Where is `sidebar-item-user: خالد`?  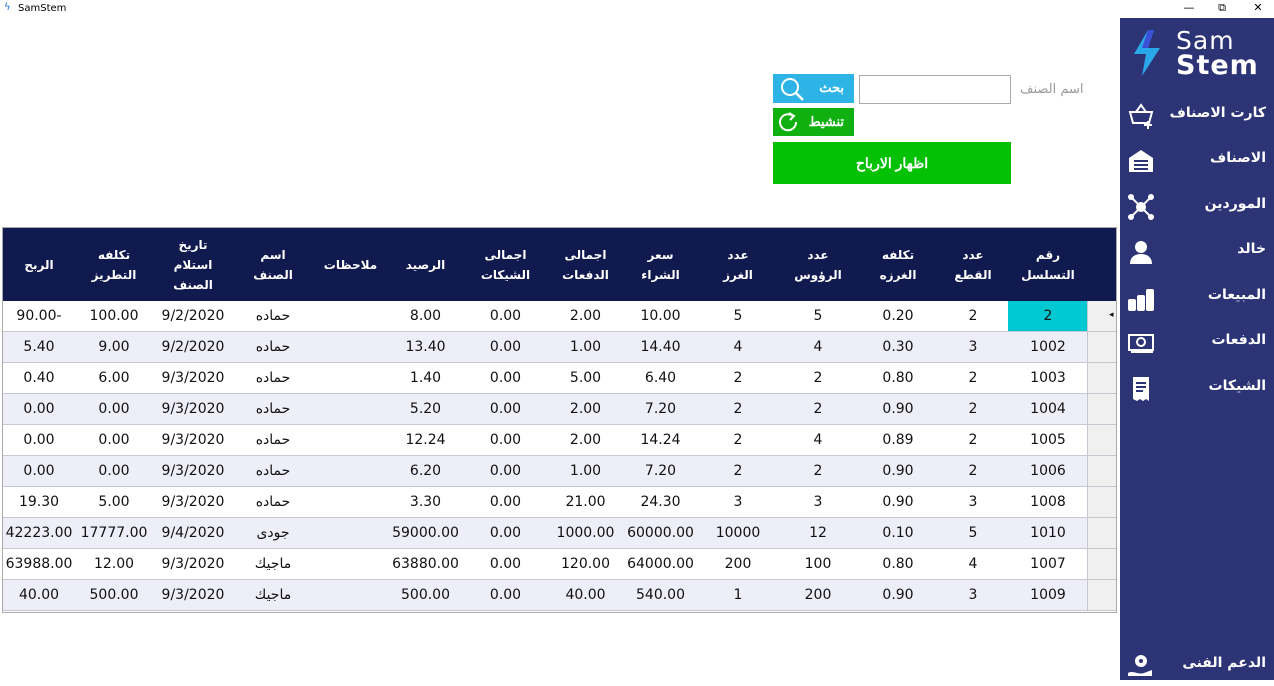 sidebar-item-user: خالد is located at coordinates (1197, 252).